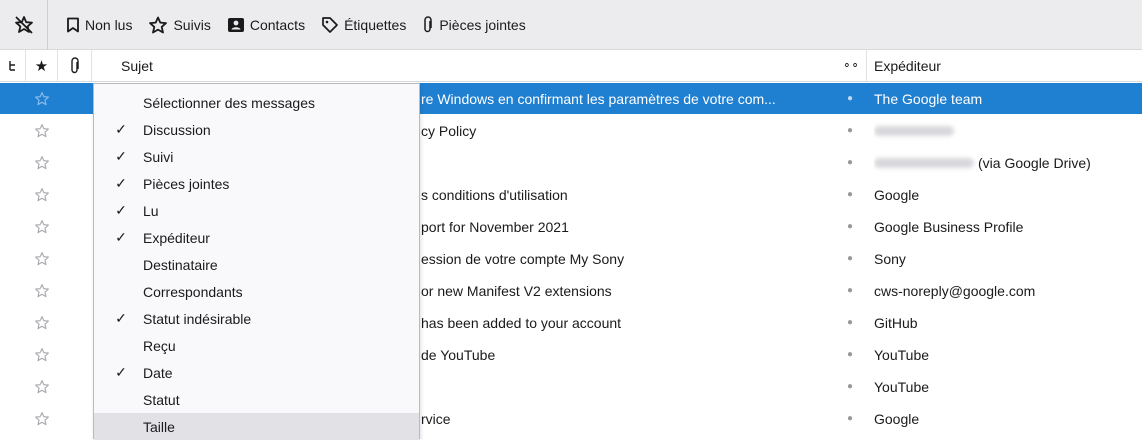 The height and width of the screenshot is (440, 1142). What do you see at coordinates (42, 65) in the screenshot?
I see `flag-column-header: ★` at bounding box center [42, 65].